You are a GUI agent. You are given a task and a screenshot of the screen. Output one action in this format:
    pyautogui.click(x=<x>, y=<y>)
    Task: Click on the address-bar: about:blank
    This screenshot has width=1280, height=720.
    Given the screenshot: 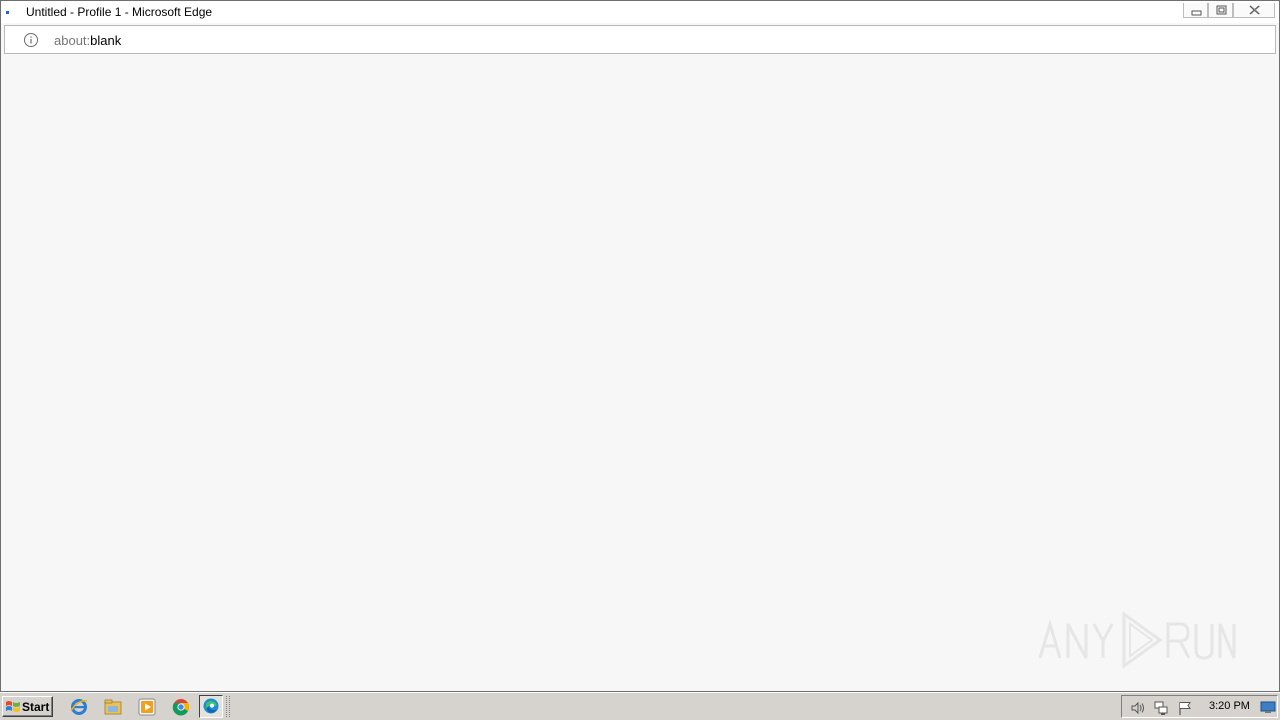 What is the action you would take?
    pyautogui.click(x=640, y=39)
    